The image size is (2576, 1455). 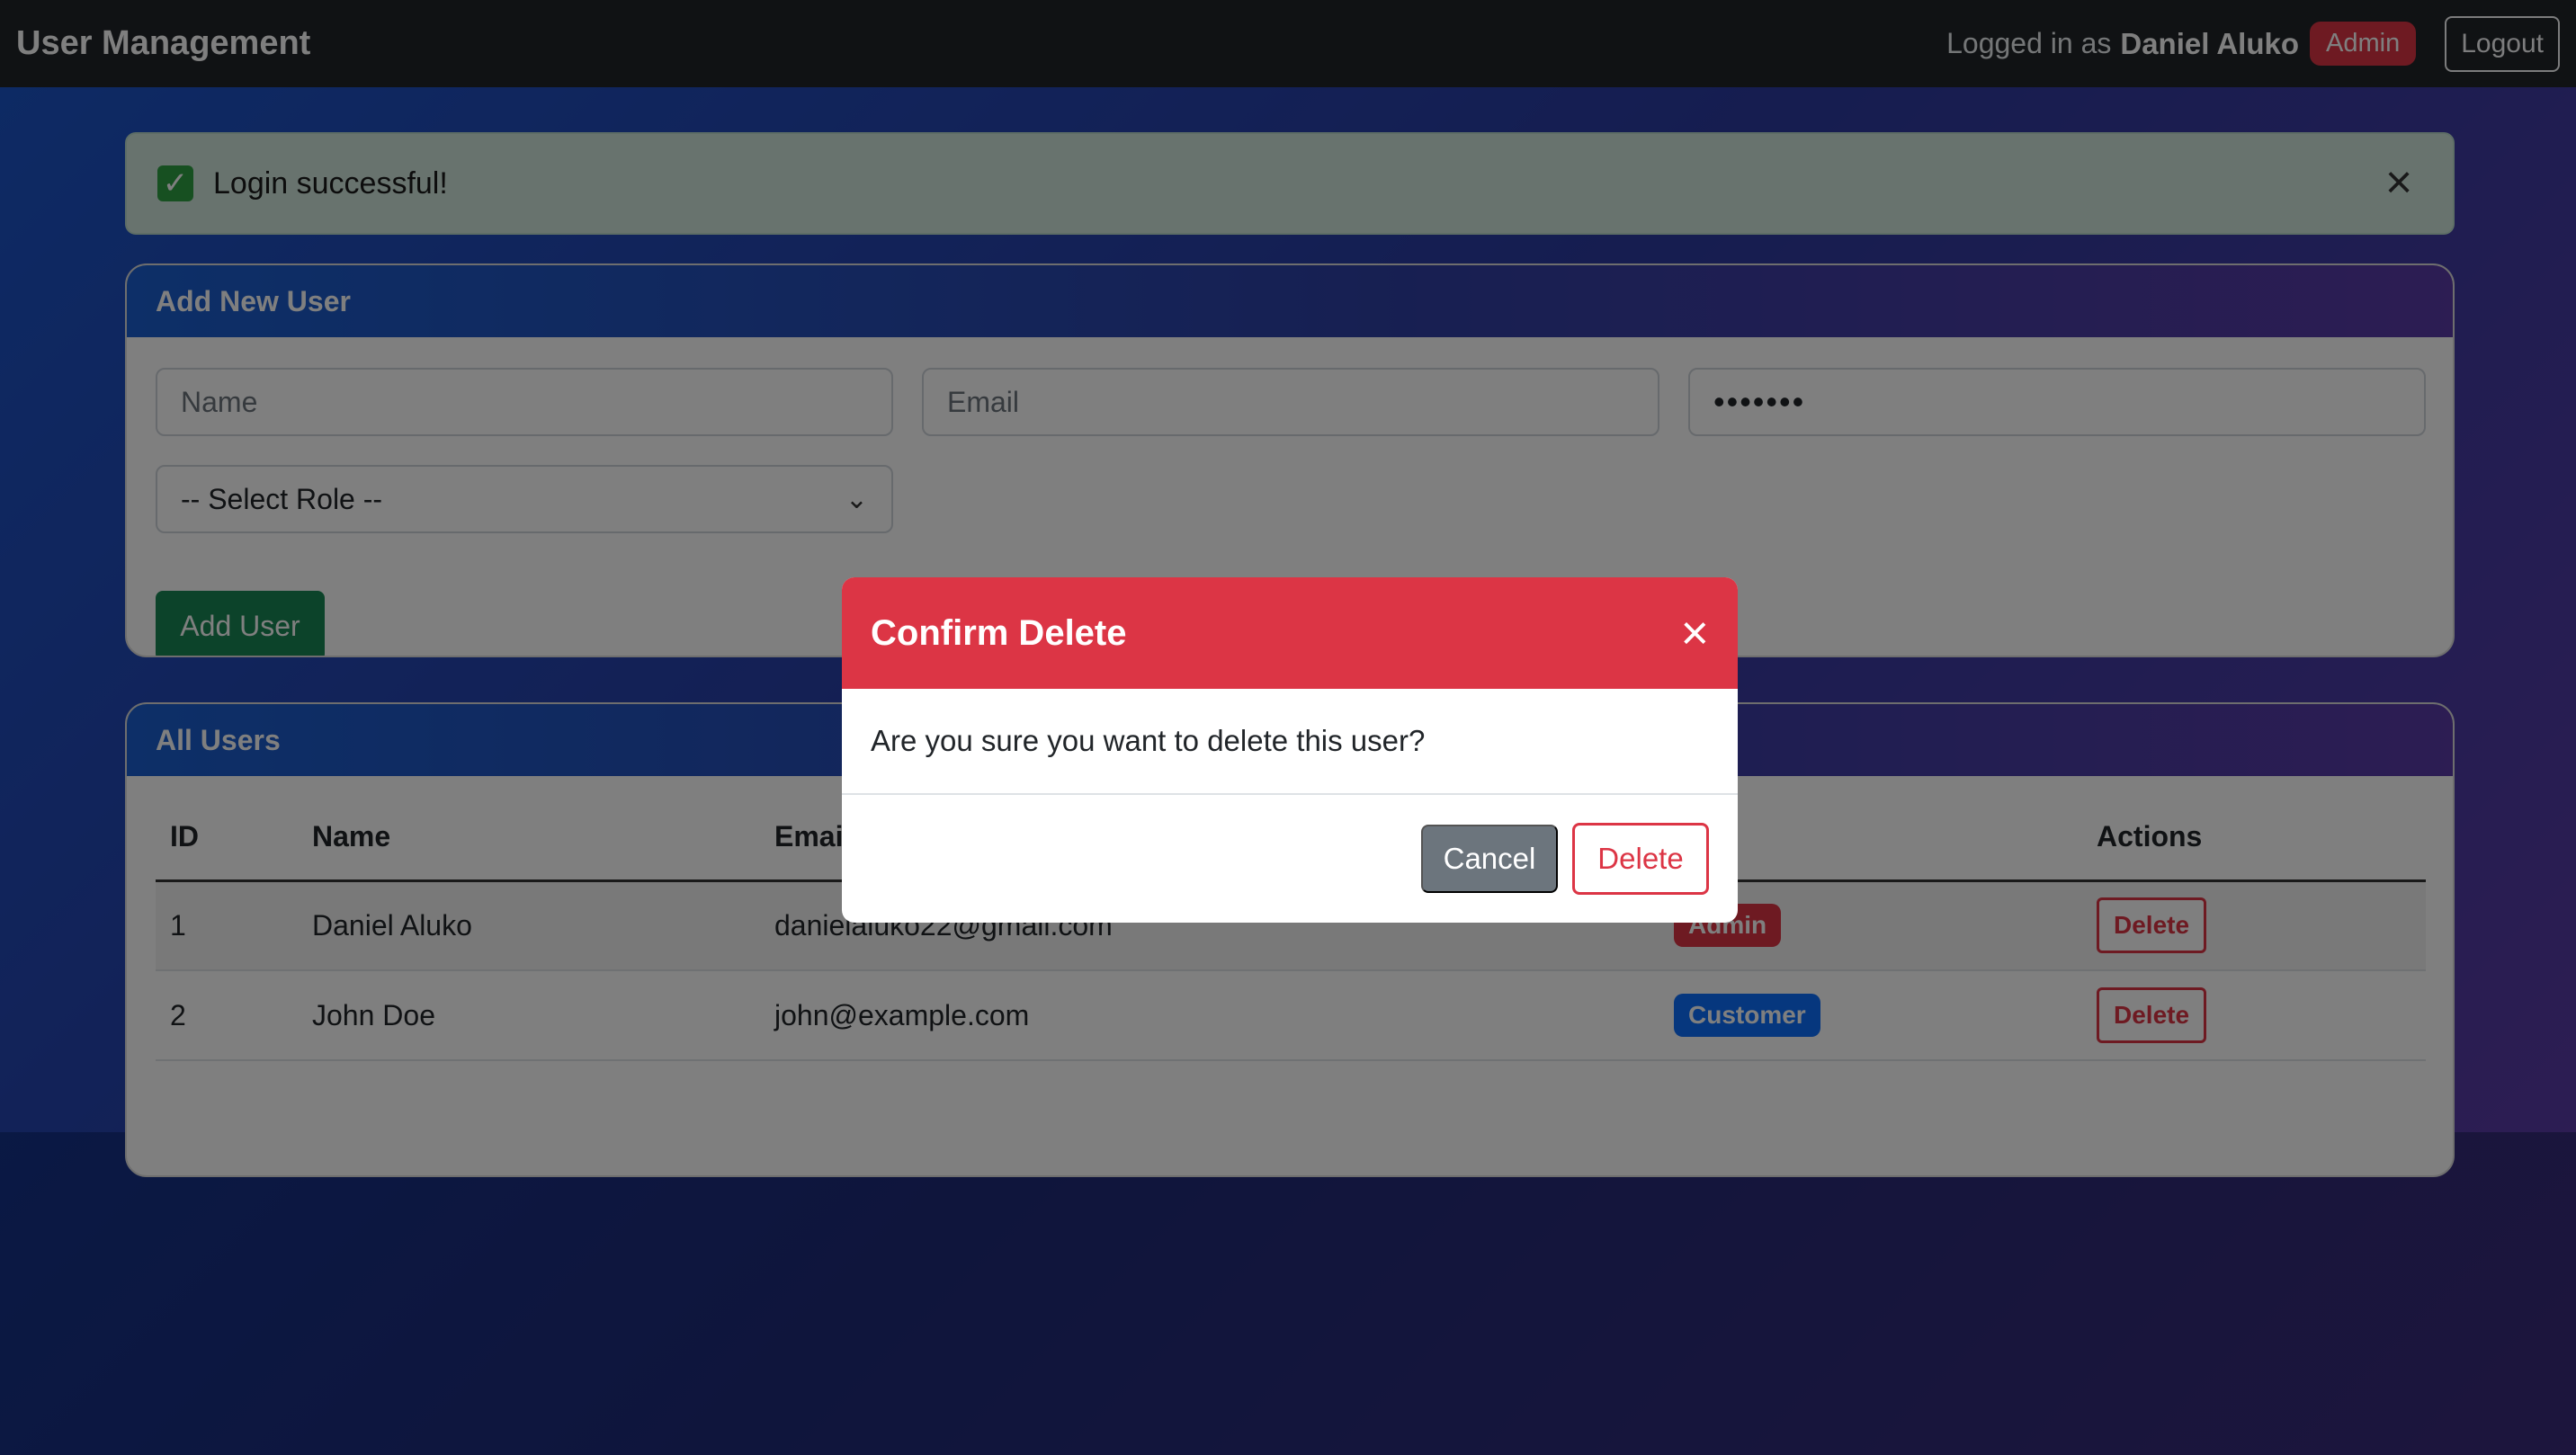 I want to click on cancel-button: Cancel, so click(x=1489, y=859).